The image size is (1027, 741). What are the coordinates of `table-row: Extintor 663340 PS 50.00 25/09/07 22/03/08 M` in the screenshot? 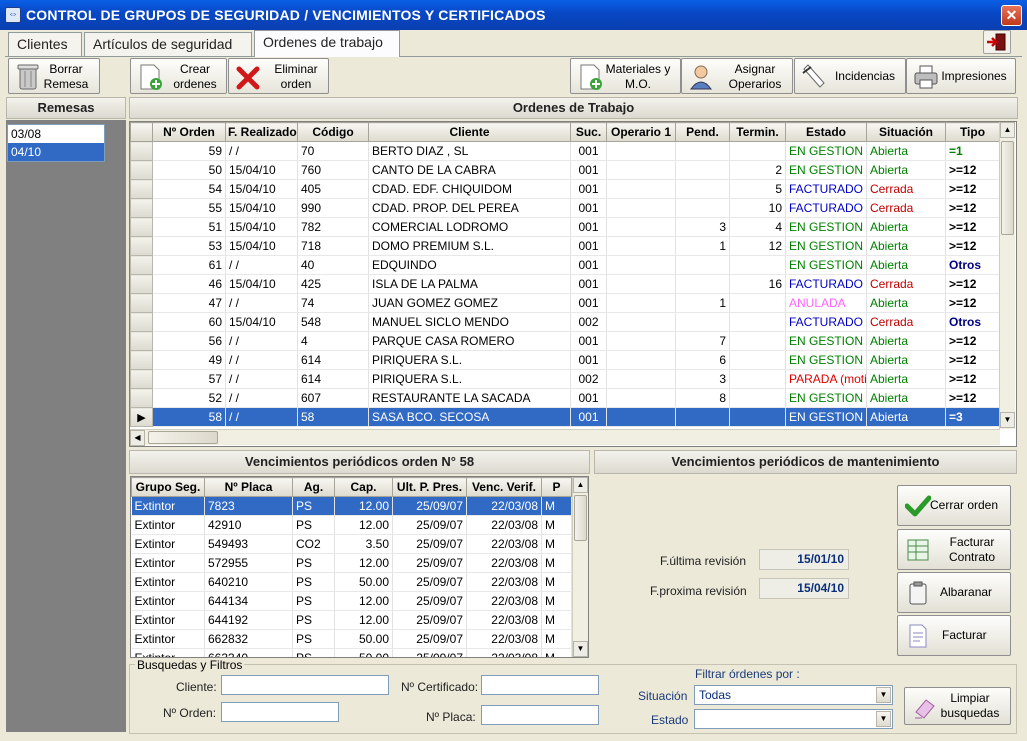 It's located at (351, 652).